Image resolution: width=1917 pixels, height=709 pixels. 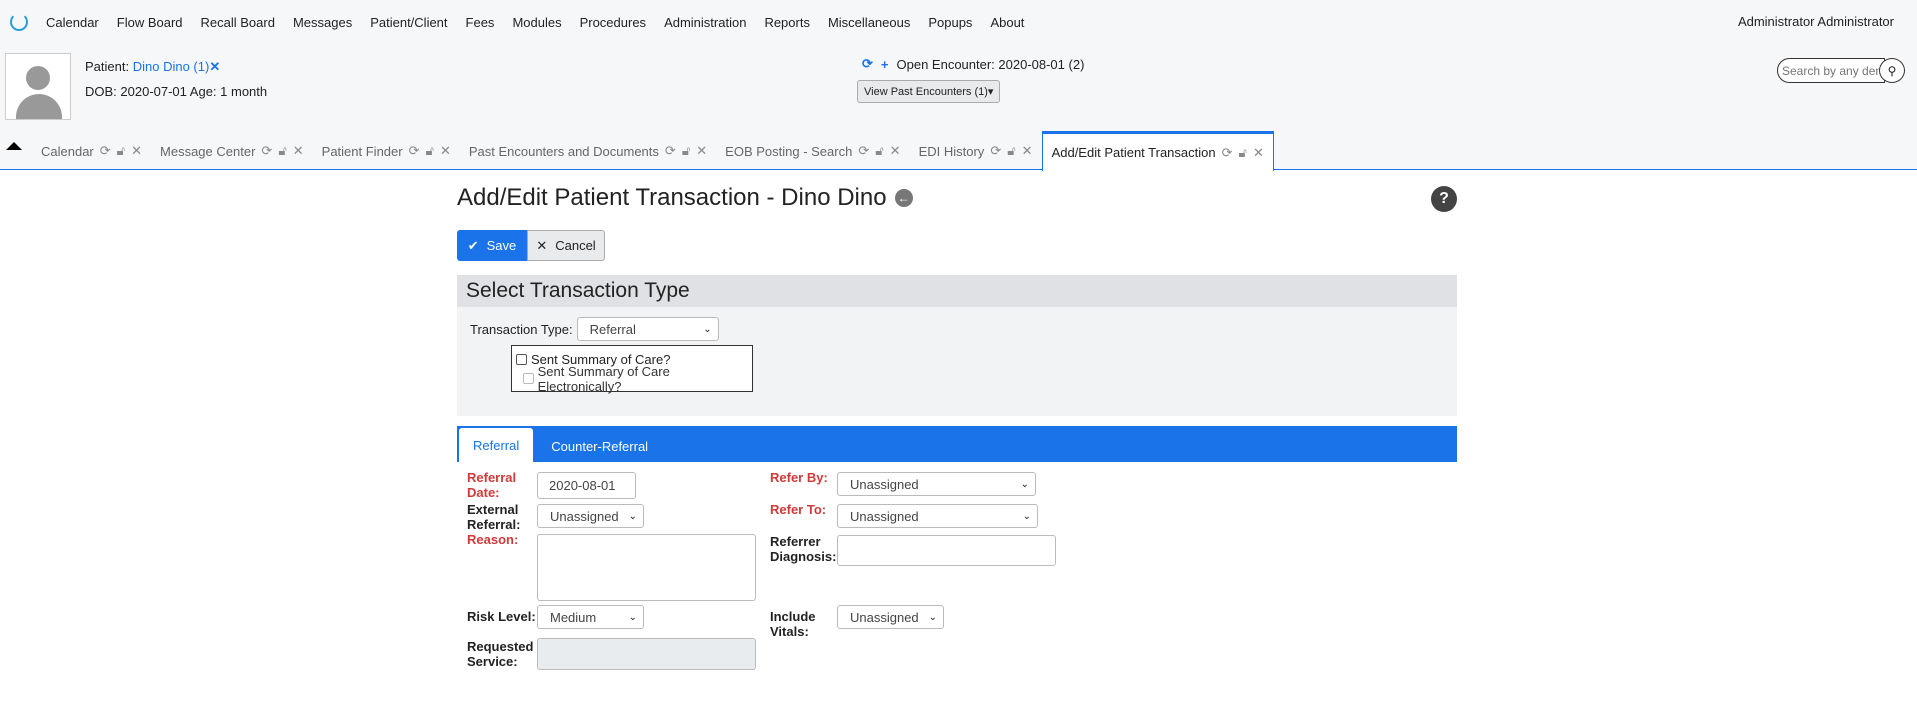 I want to click on referral-date-input: 2020-08-01, so click(x=586, y=485).